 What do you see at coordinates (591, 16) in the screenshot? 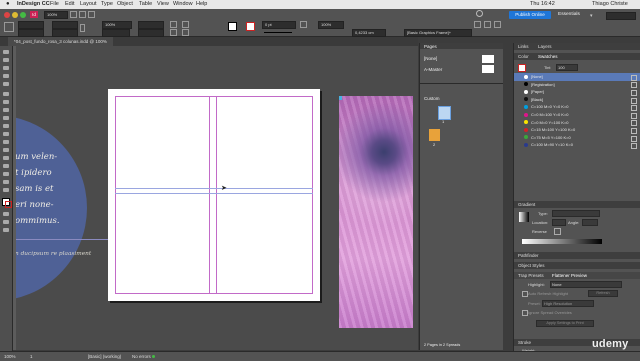
I see `workspace-chevron-icon: ▾` at bounding box center [591, 16].